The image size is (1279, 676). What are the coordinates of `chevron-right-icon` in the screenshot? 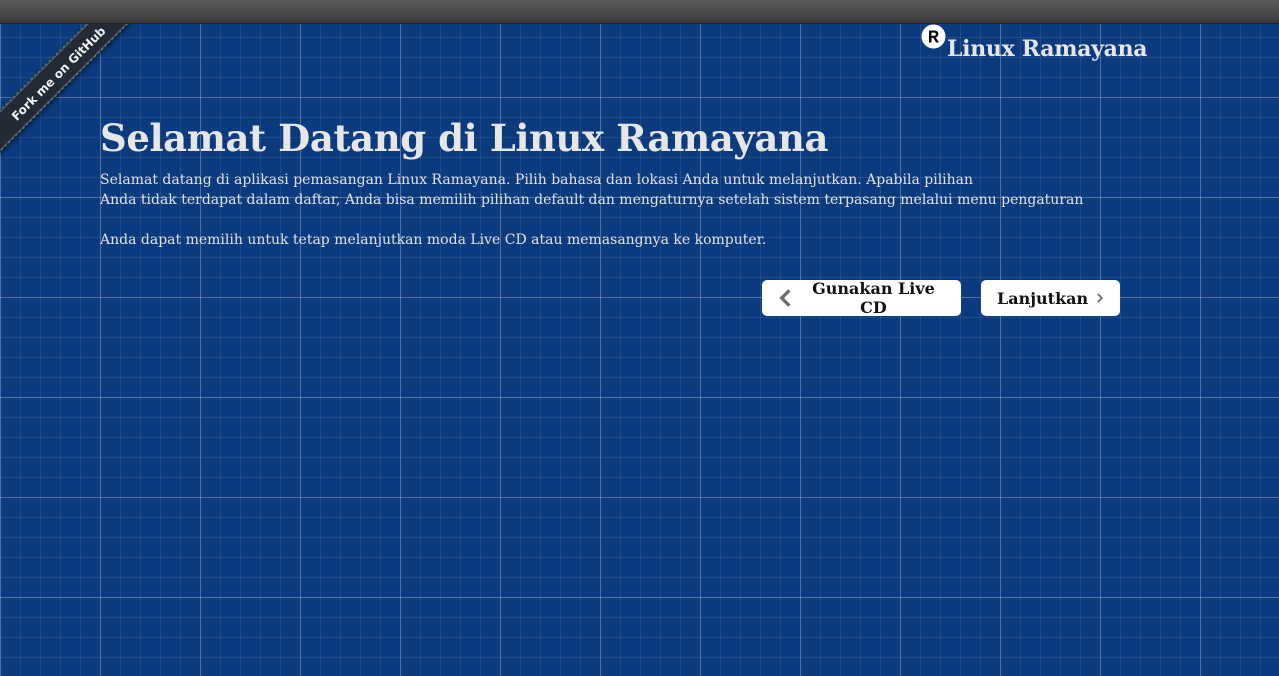 It's located at (1100, 298).